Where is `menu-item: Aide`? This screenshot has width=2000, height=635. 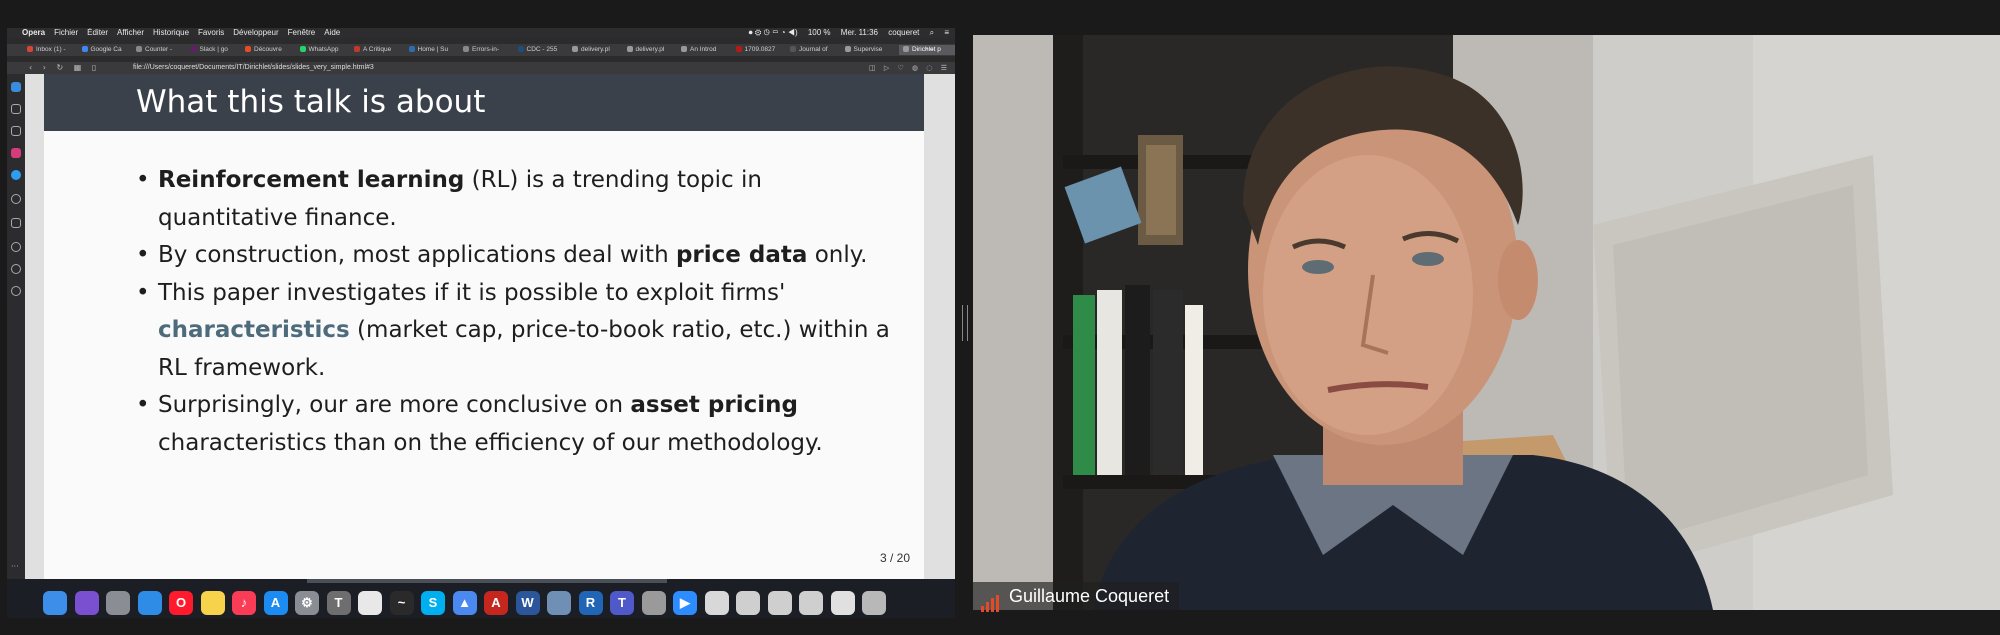
menu-item: Aide is located at coordinates (332, 32).